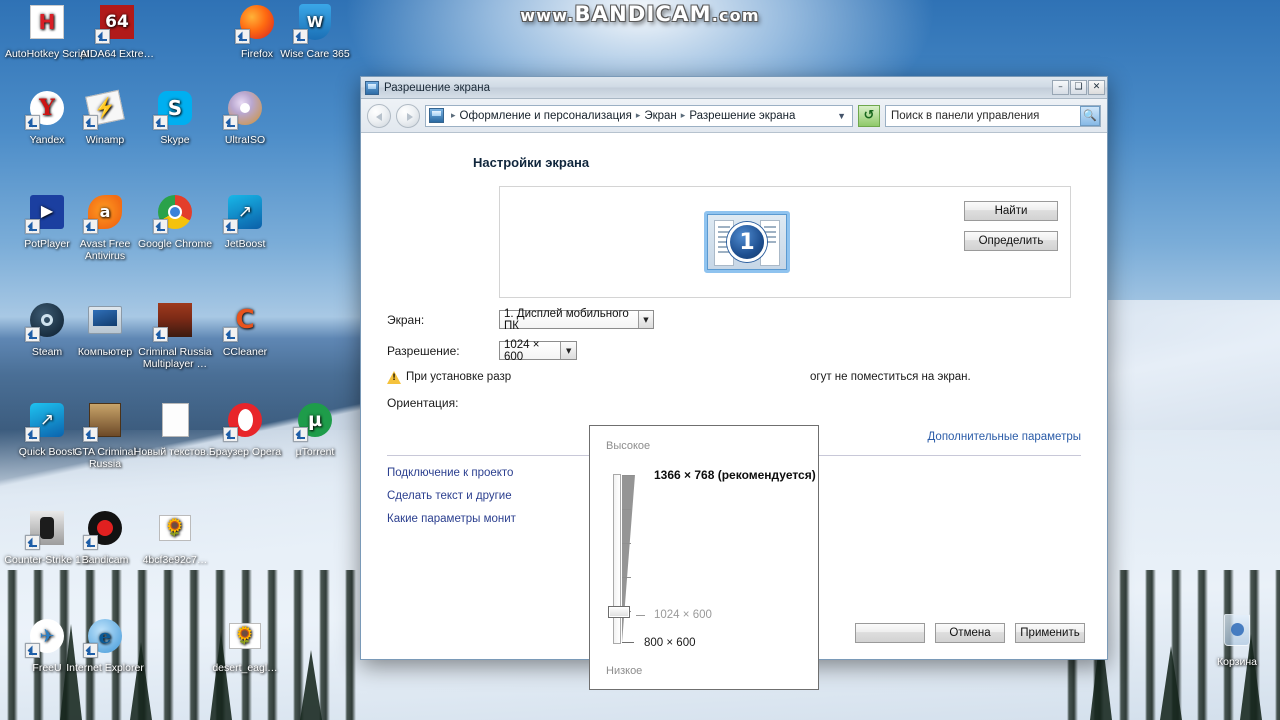 The width and height of the screenshot is (1280, 720). What do you see at coordinates (1090, 115) in the screenshot?
I see `search-icon: 🔍` at bounding box center [1090, 115].